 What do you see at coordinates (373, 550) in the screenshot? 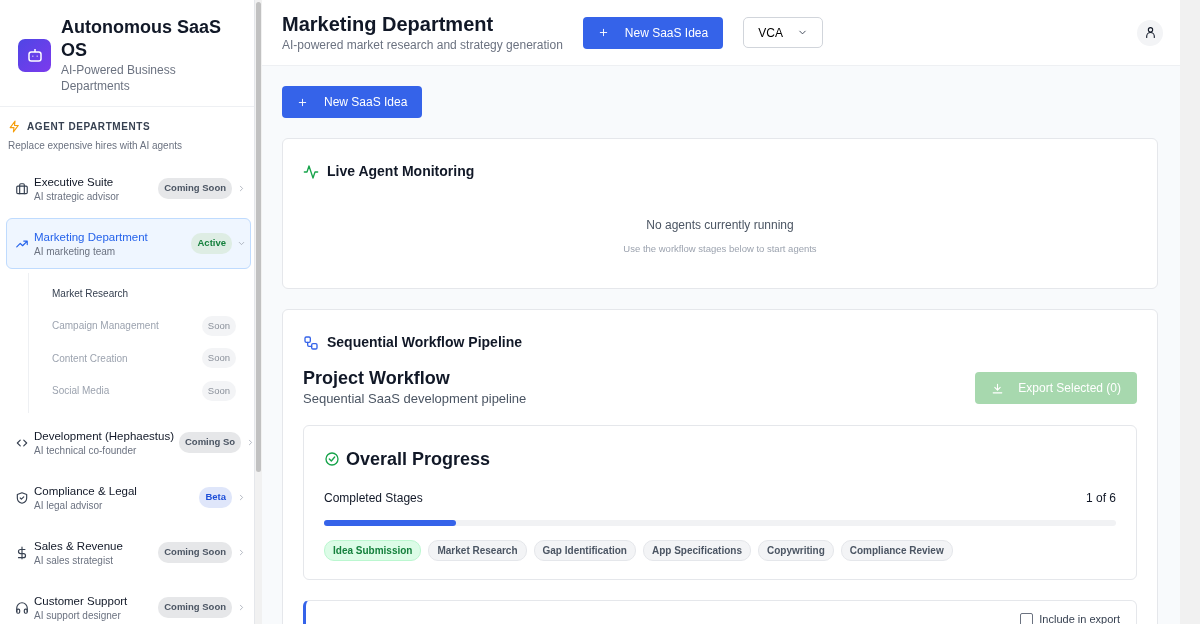
I see `stage-tag: Idea Submission` at bounding box center [373, 550].